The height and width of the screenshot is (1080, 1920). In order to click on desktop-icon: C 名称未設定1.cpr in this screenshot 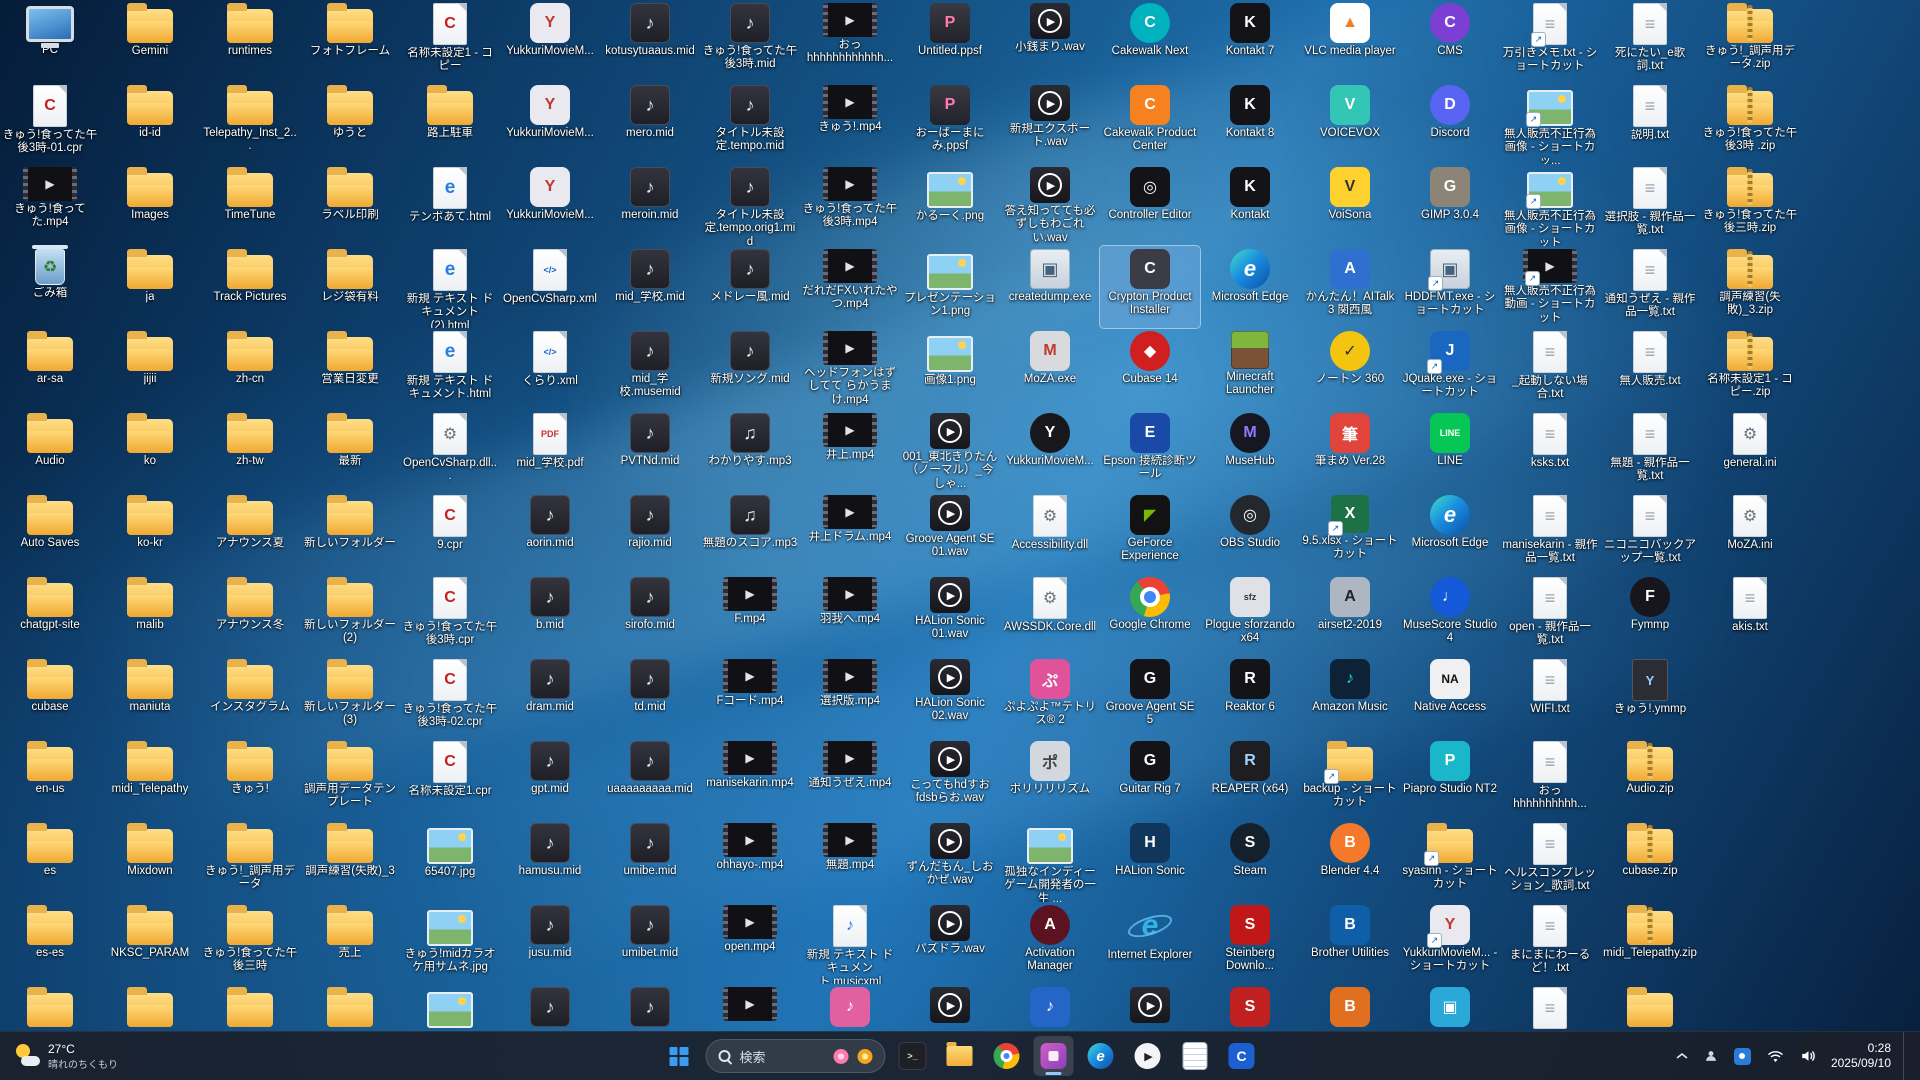, I will do `click(450, 779)`.